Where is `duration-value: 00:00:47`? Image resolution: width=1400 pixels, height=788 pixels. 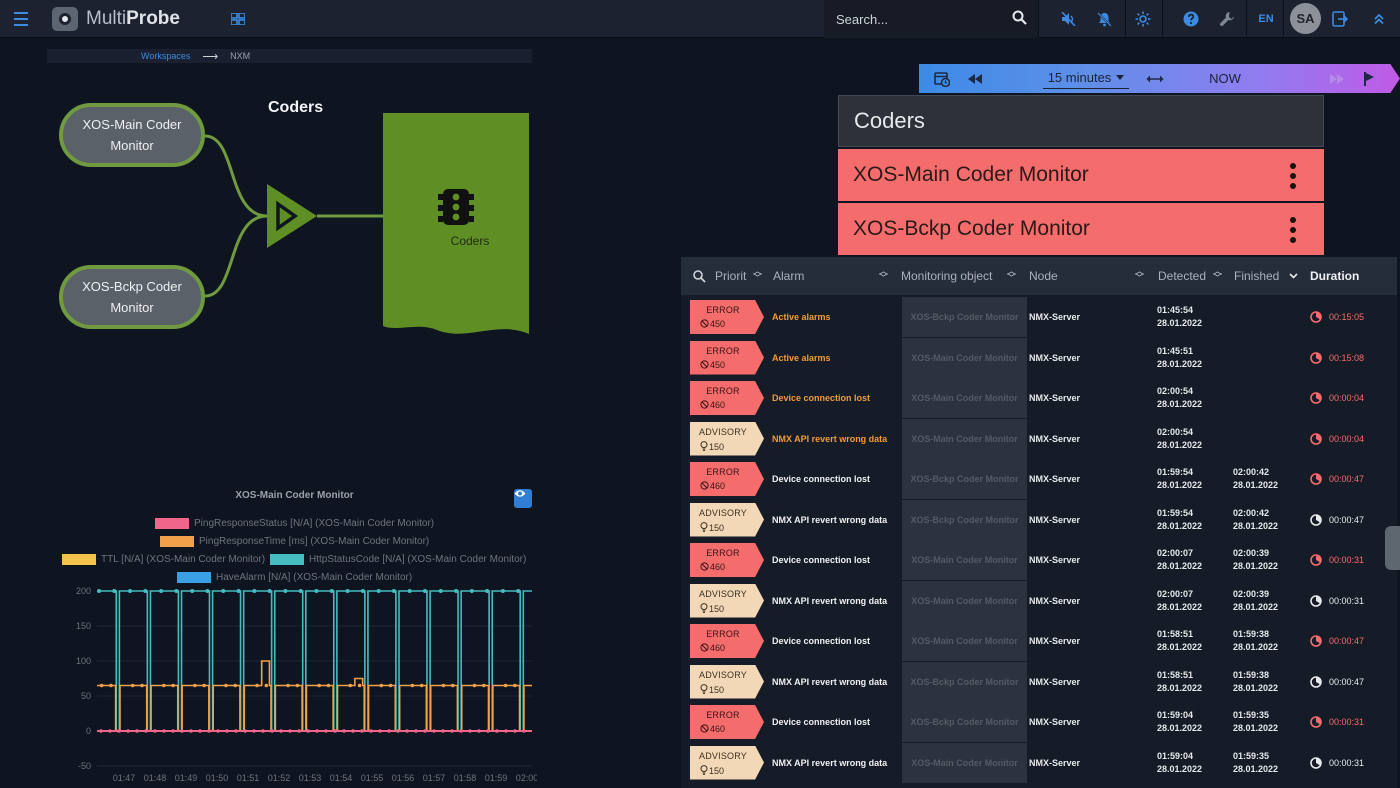 duration-value: 00:00:47 is located at coordinates (1347, 479).